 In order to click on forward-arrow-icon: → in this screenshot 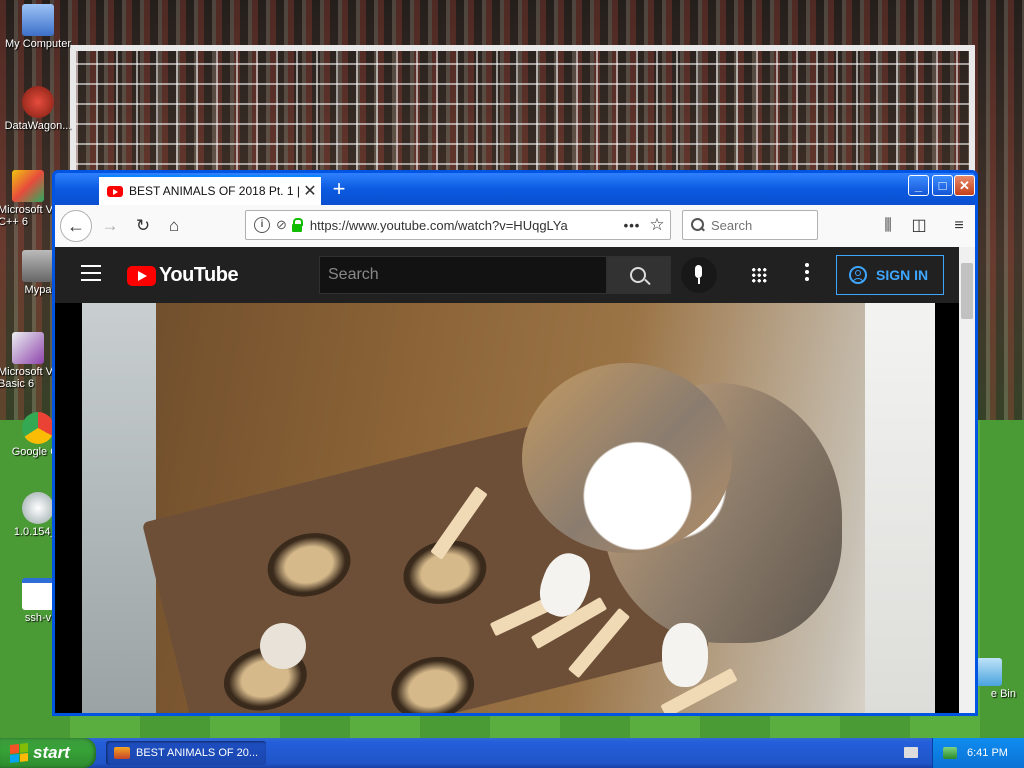, I will do `click(110, 225)`.